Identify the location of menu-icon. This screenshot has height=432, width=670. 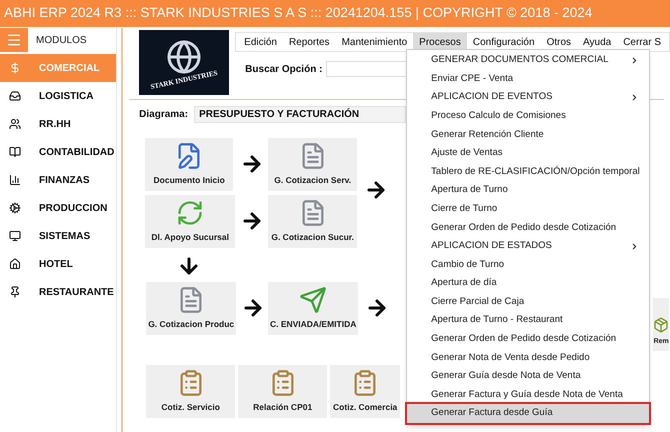
(14, 40).